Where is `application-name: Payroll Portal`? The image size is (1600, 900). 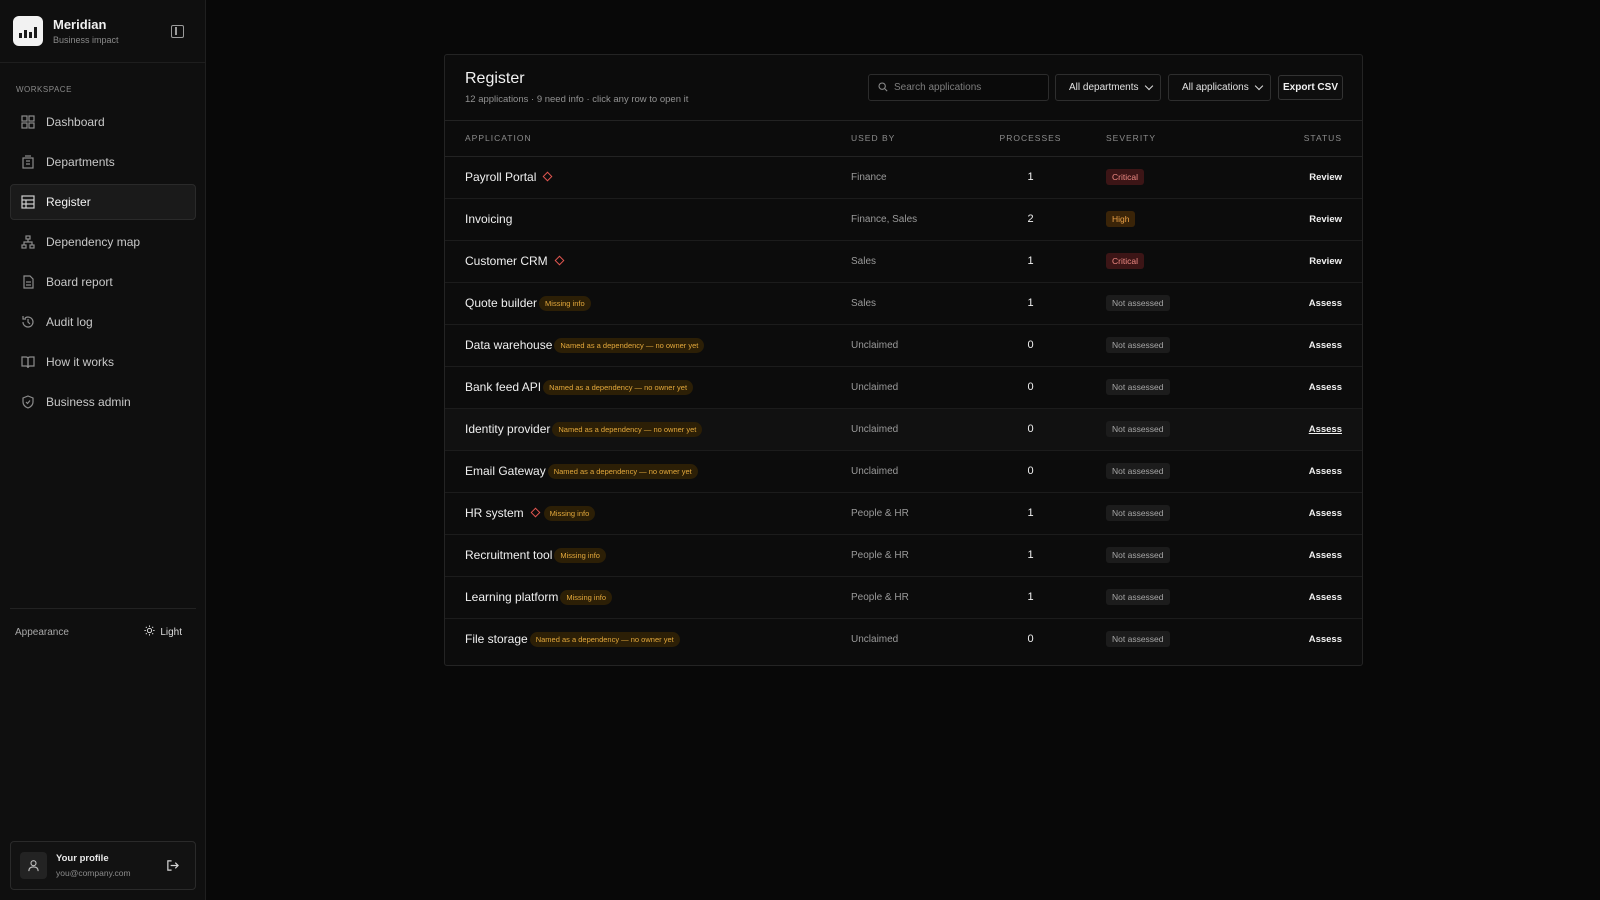 application-name: Payroll Portal is located at coordinates (501, 177).